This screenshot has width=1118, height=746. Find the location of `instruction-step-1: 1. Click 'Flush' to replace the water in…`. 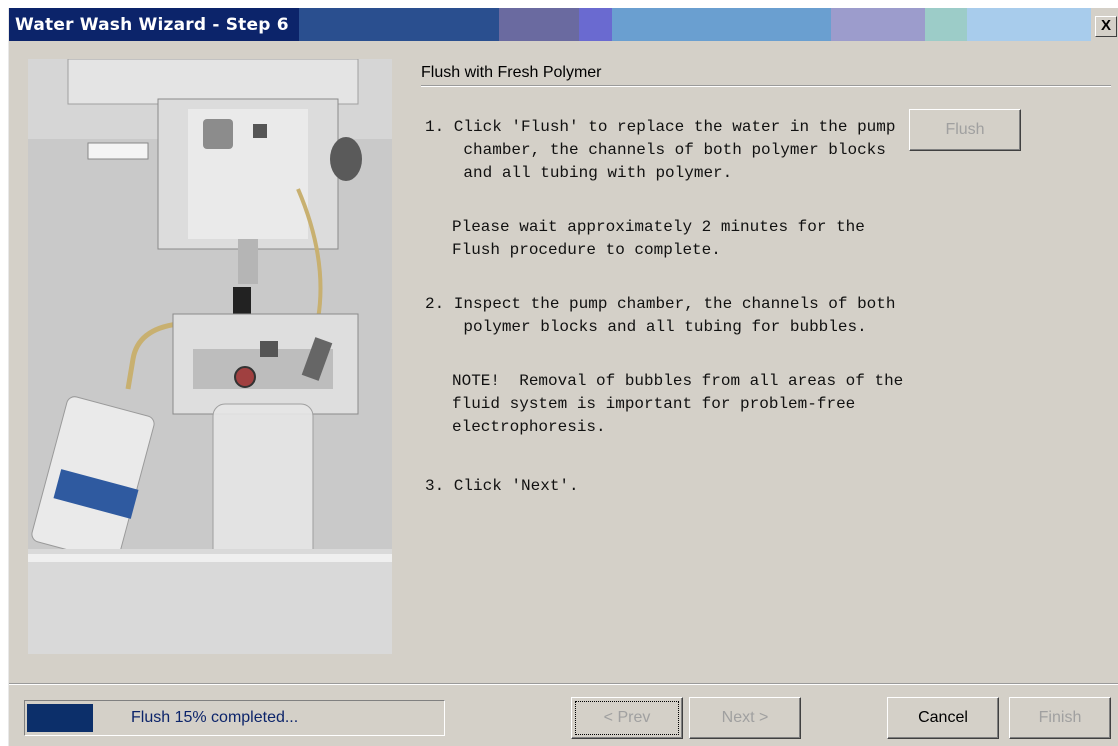

instruction-step-1: 1. Click 'Flush' to replace the water in… is located at coordinates (660, 150).